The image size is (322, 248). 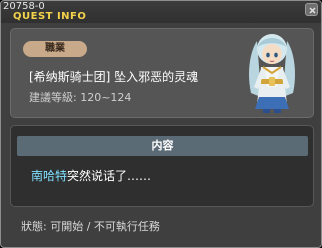 What do you see at coordinates (272, 73) in the screenshot?
I see `npc-portrait` at bounding box center [272, 73].